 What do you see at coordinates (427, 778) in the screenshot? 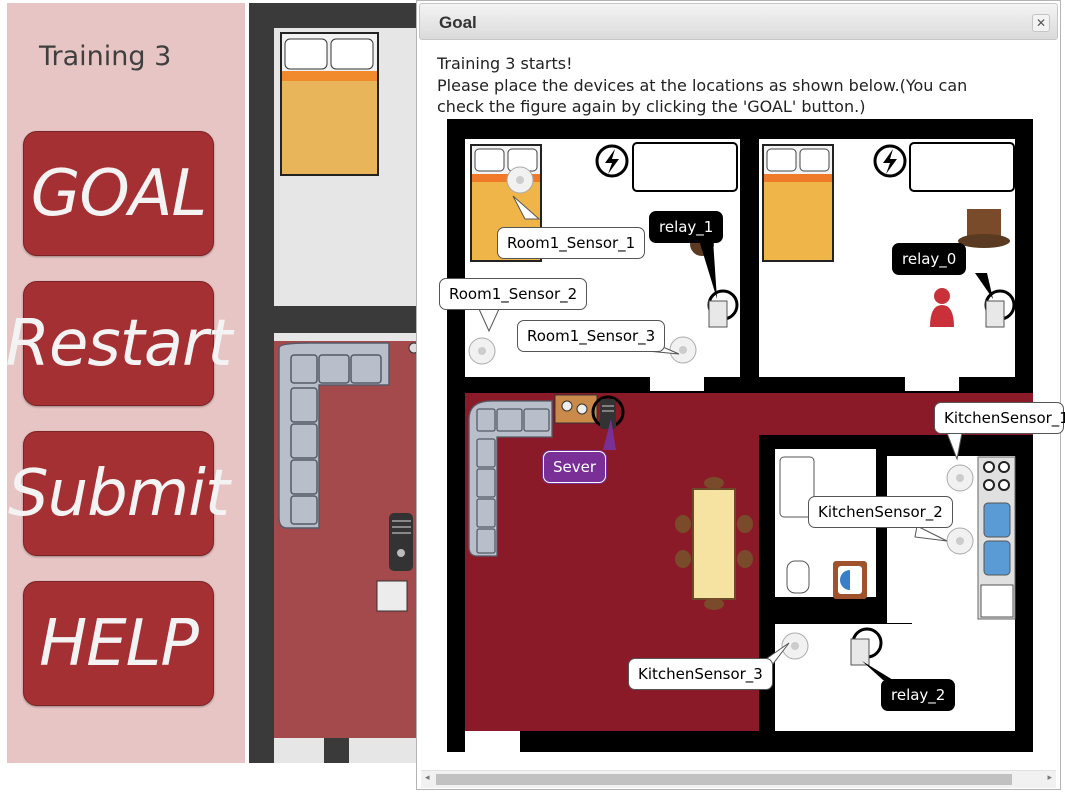
I see `scroll-left-arrow-icon: ◂` at bounding box center [427, 778].